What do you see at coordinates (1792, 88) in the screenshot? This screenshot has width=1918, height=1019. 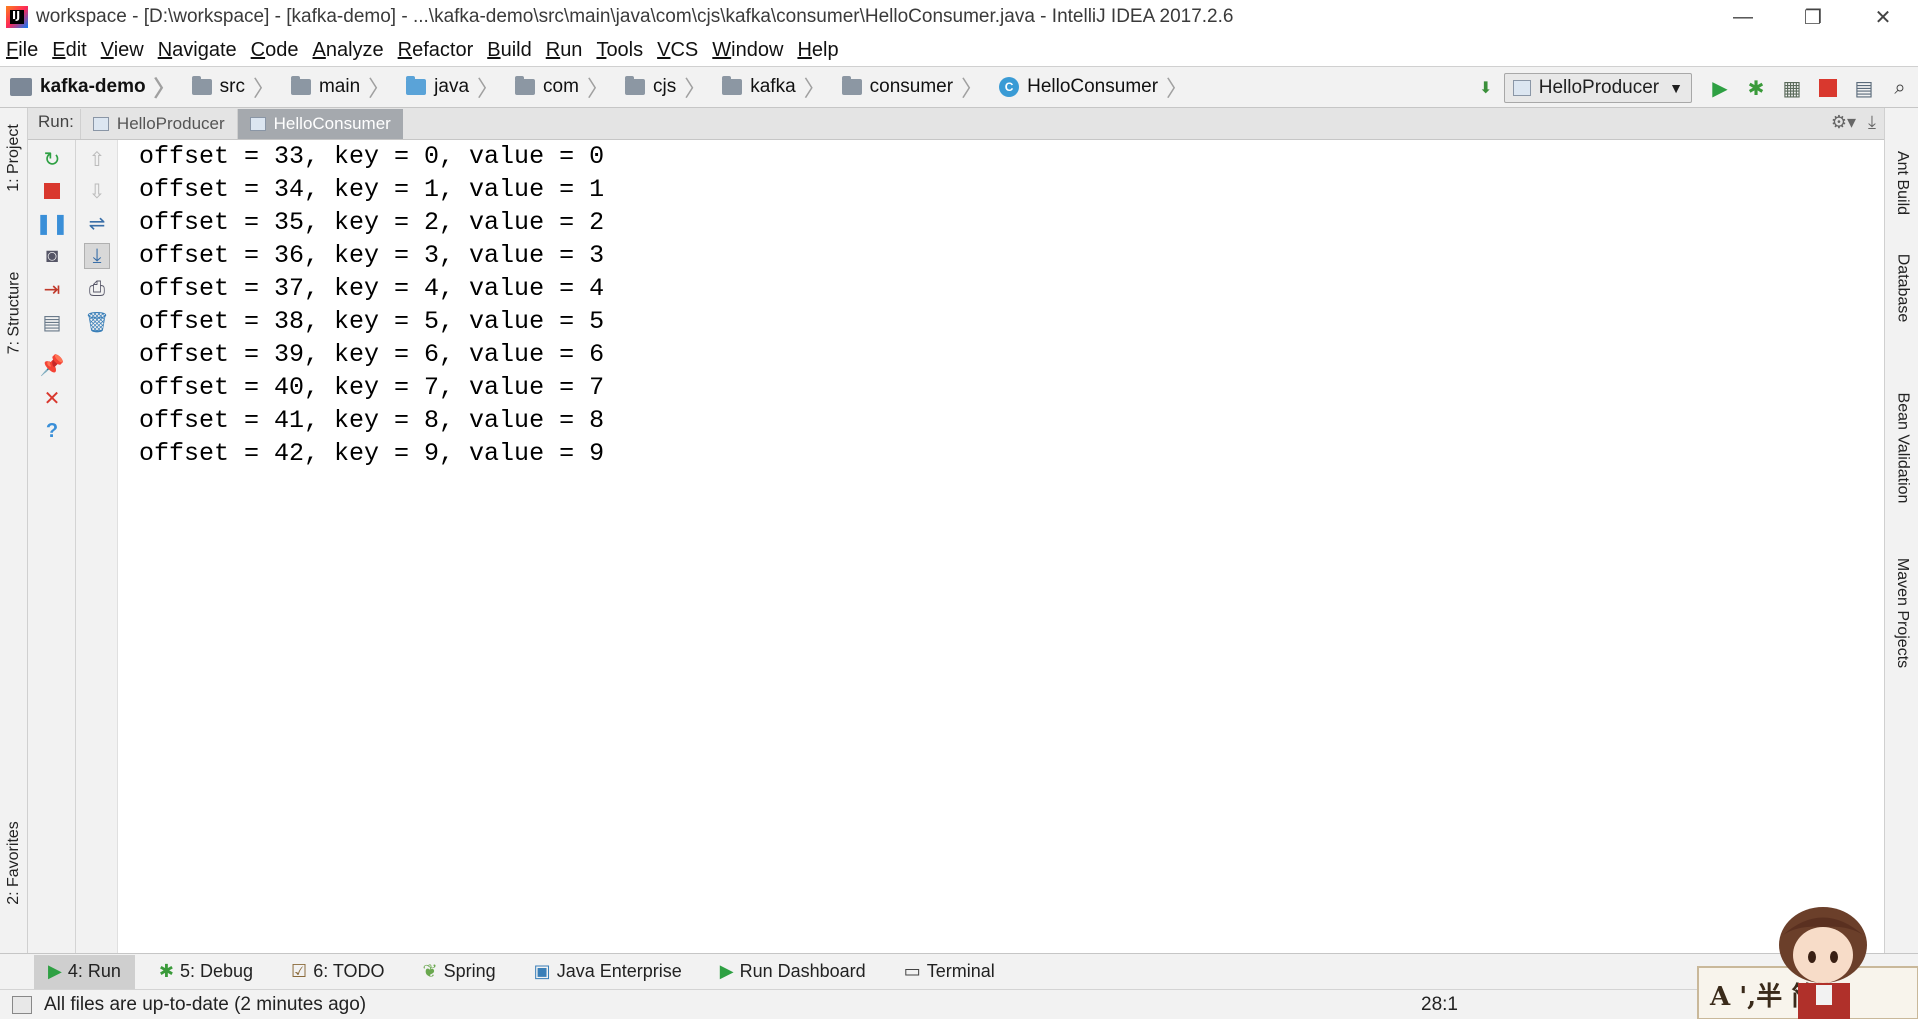 I see `coverage-icon: ▦` at bounding box center [1792, 88].